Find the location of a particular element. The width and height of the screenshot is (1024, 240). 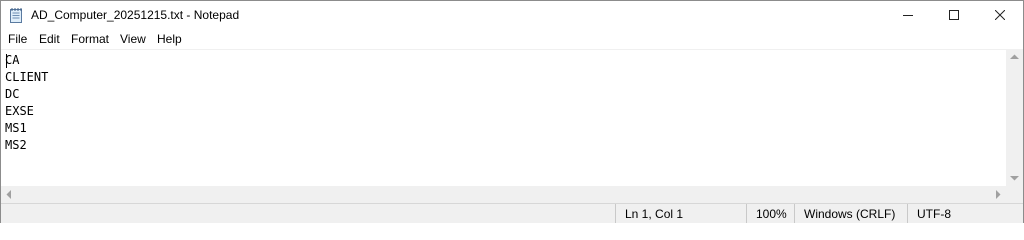

menu-file: File is located at coordinates (17, 39).